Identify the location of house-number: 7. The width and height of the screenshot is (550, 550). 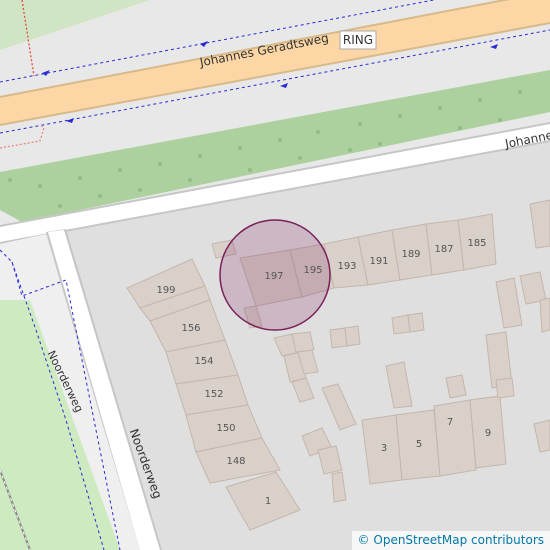
(450, 422).